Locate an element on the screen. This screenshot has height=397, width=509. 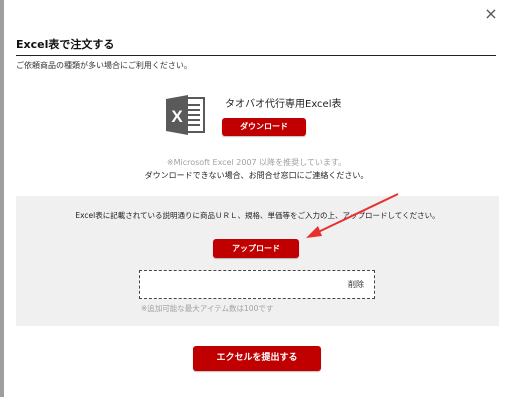
submit-excel-button: エクセルを提出する is located at coordinates (257, 358).